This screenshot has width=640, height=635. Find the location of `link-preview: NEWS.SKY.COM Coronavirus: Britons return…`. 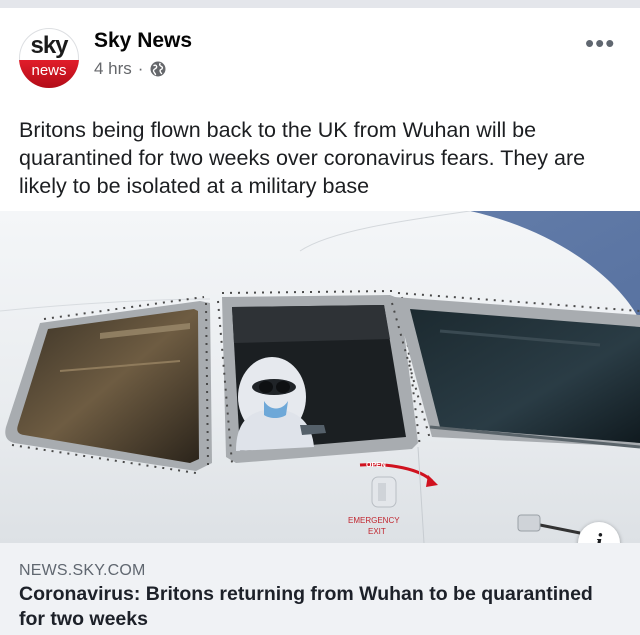

link-preview: NEWS.SKY.COM Coronavirus: Britons return… is located at coordinates (320, 589).